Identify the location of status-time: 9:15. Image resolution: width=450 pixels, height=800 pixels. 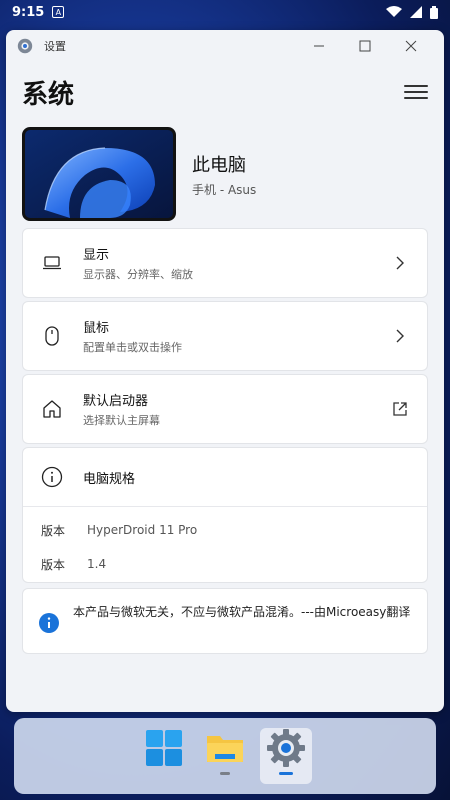
(28, 12).